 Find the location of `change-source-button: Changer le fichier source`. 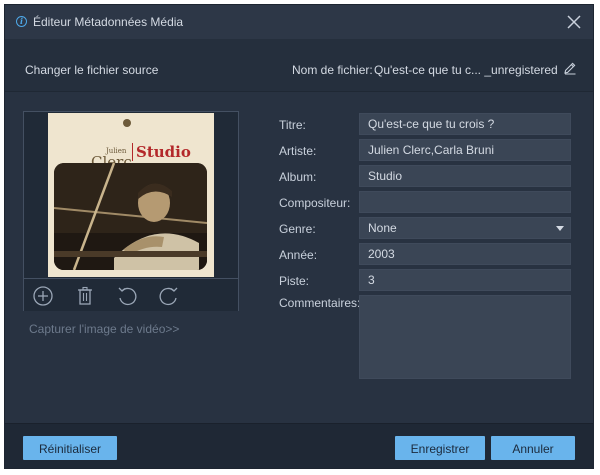

change-source-button: Changer le fichier source is located at coordinates (91, 70).